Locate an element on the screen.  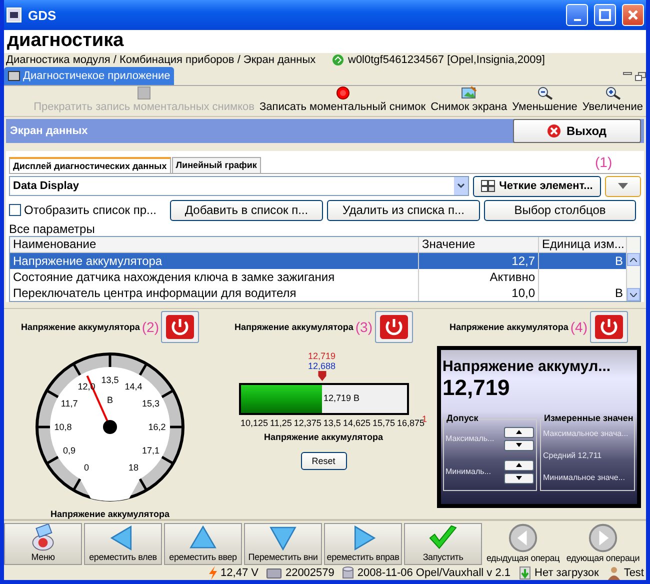
marker-reference: 12,688 is located at coordinates (322, 366).